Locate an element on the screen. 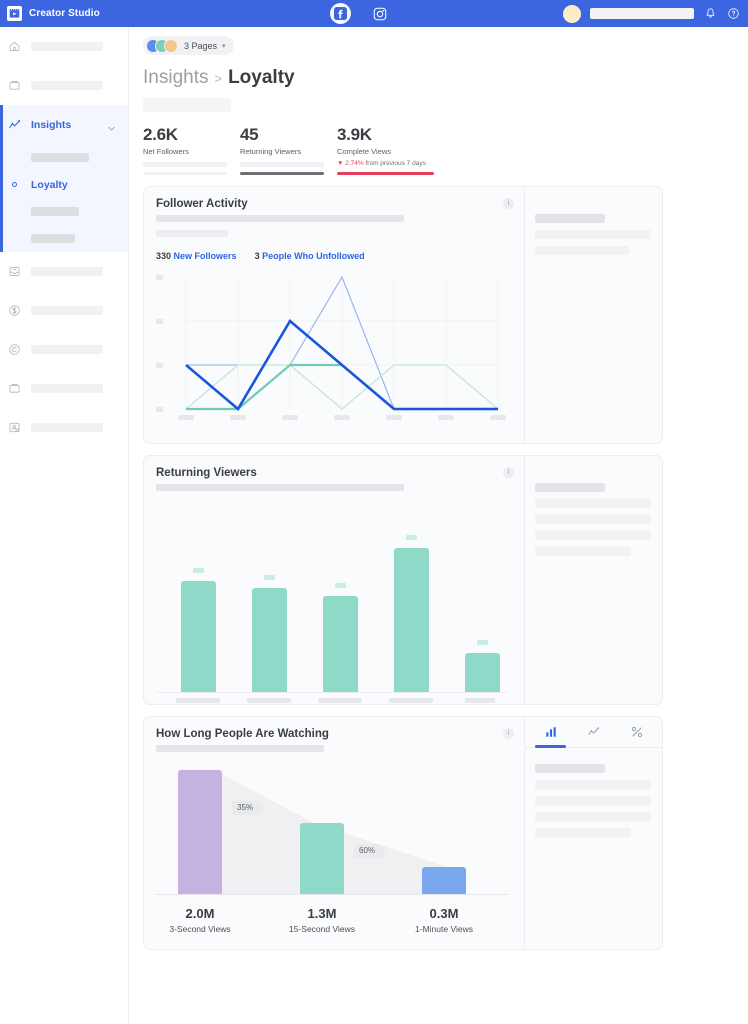 This screenshot has width=748, height=1024. chart-type-tabs is located at coordinates (593, 732).